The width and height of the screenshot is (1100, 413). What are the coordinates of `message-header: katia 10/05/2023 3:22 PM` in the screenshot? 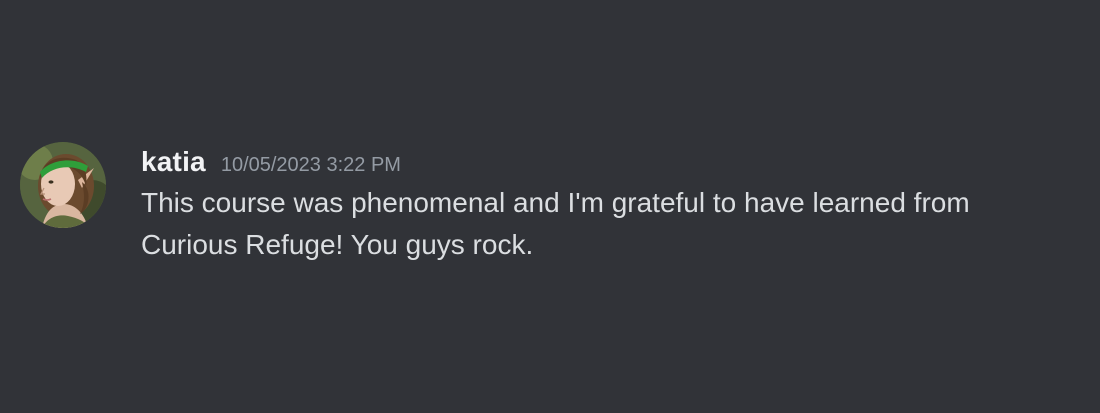 It's located at (616, 162).